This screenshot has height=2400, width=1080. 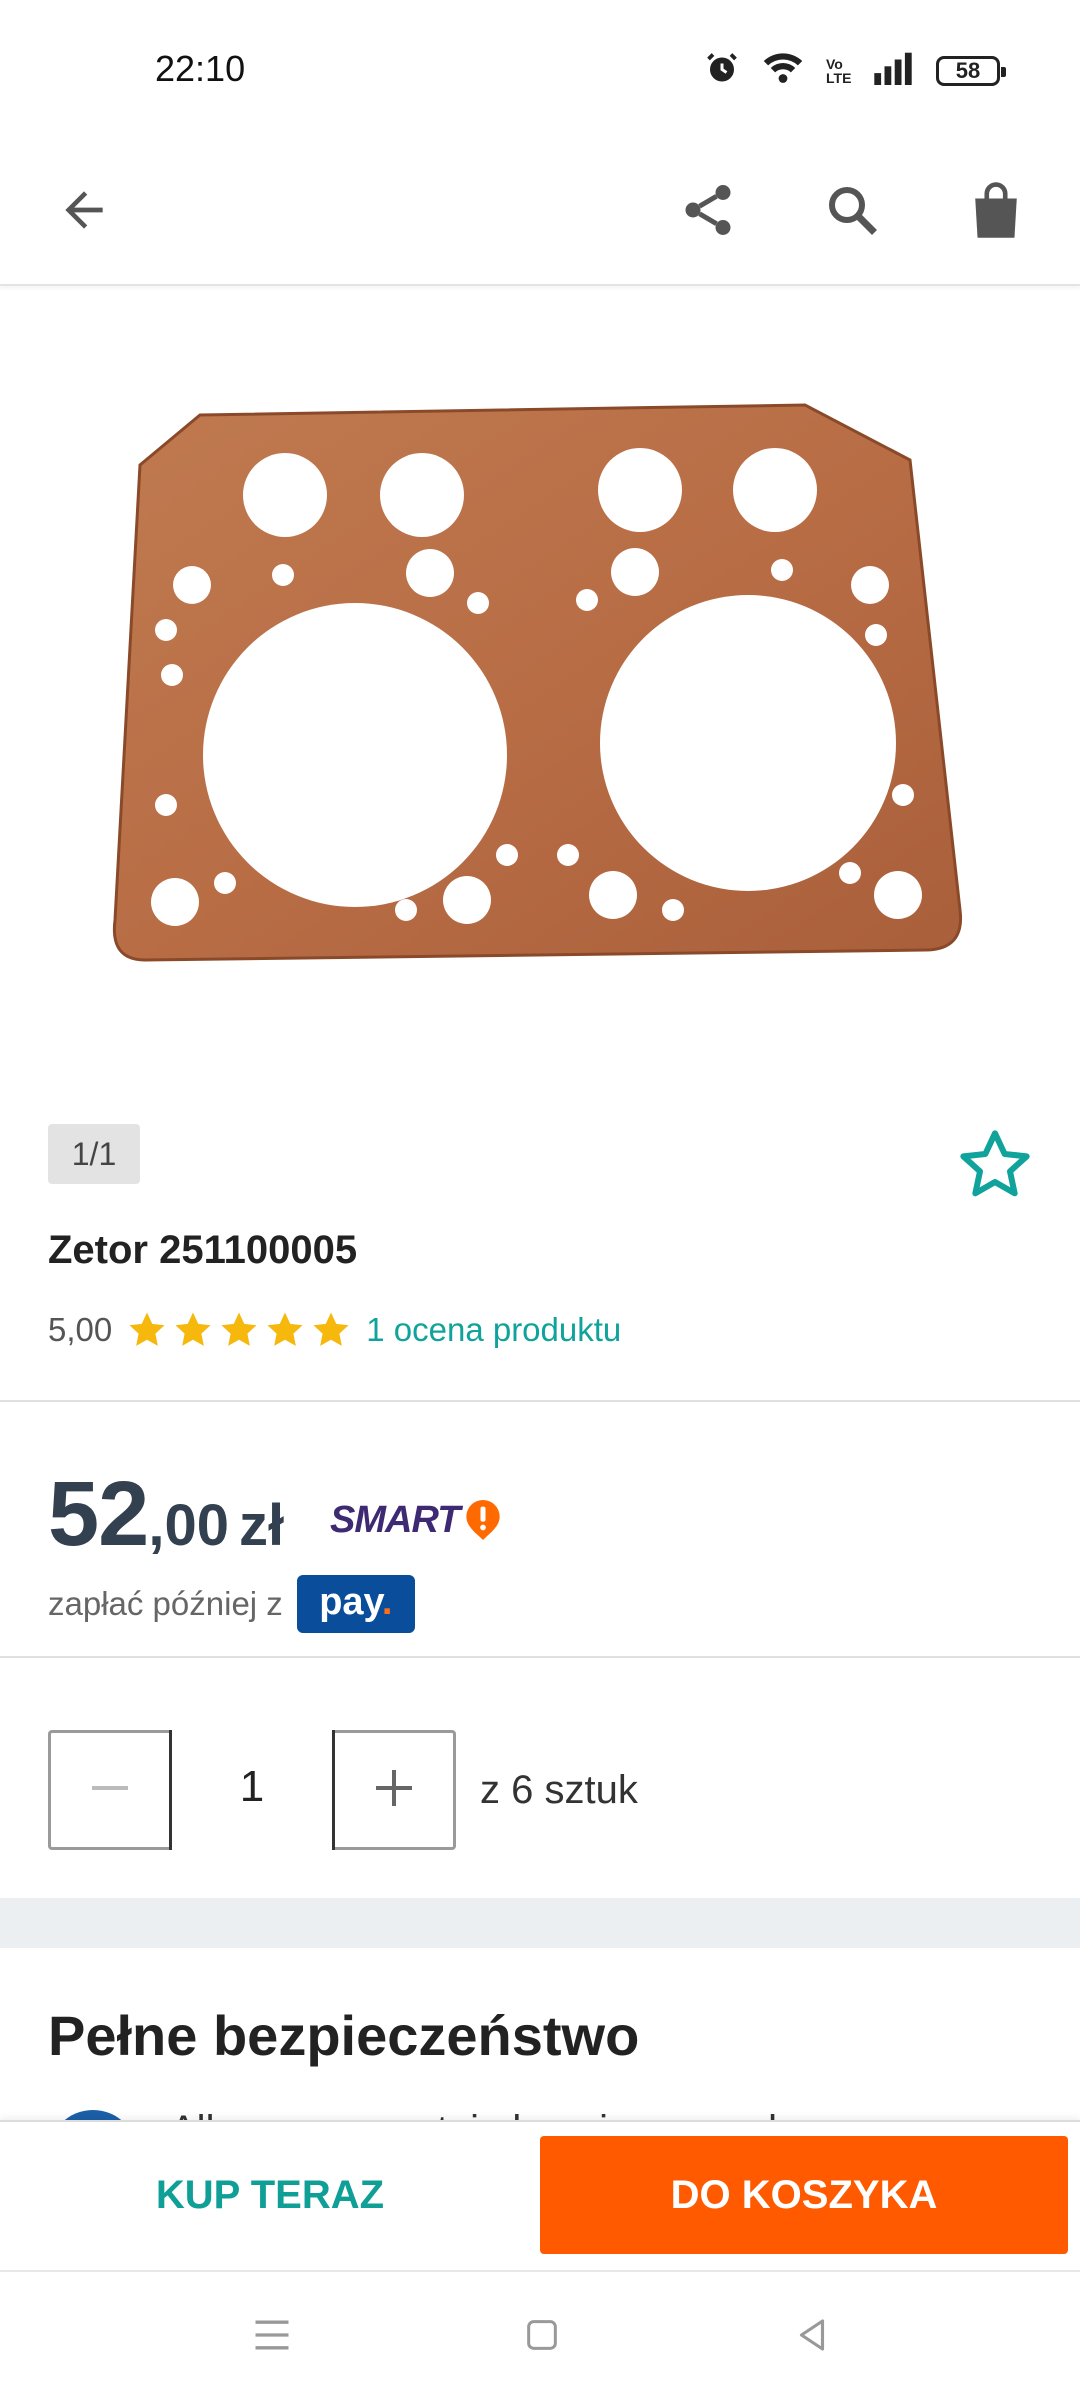 I want to click on quantity-stepper: 1, so click(x=252, y=1790).